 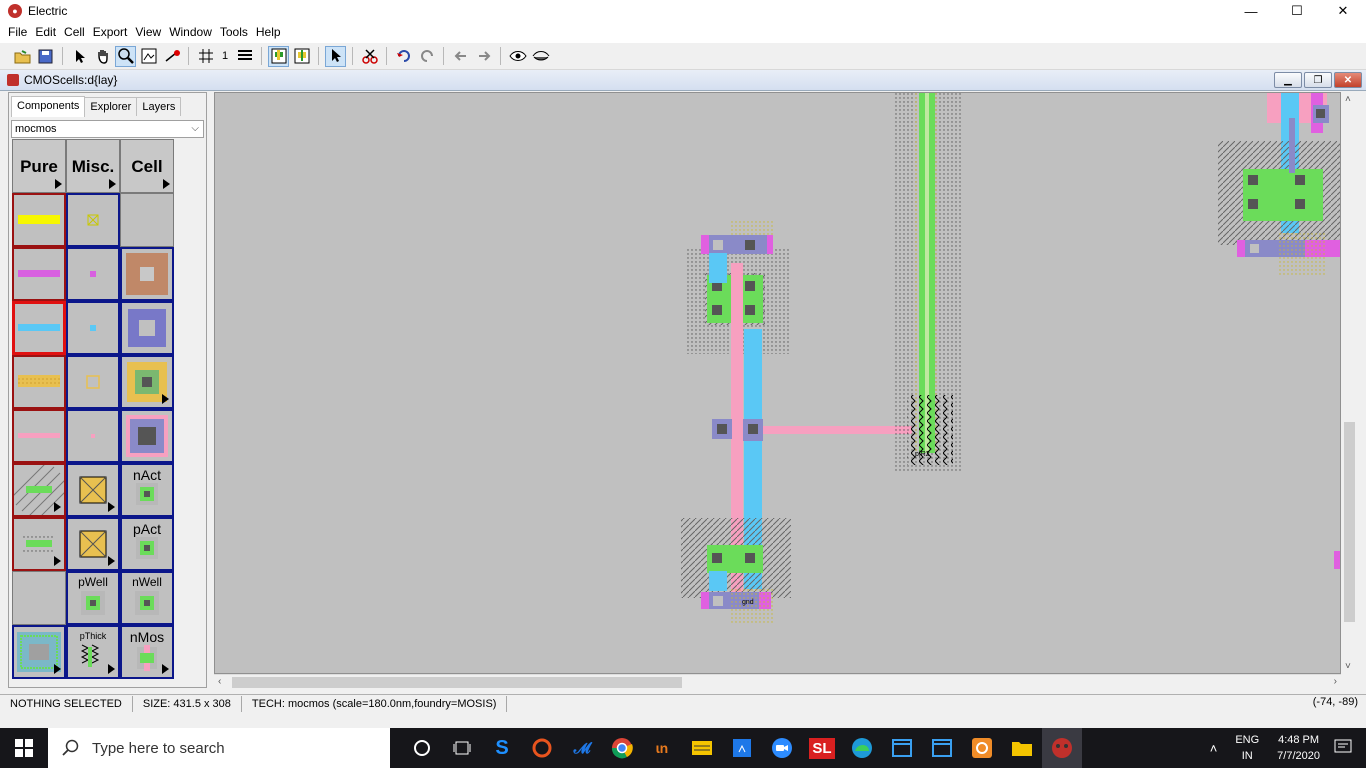 I want to click on windows-start-icon, so click(x=24, y=748).